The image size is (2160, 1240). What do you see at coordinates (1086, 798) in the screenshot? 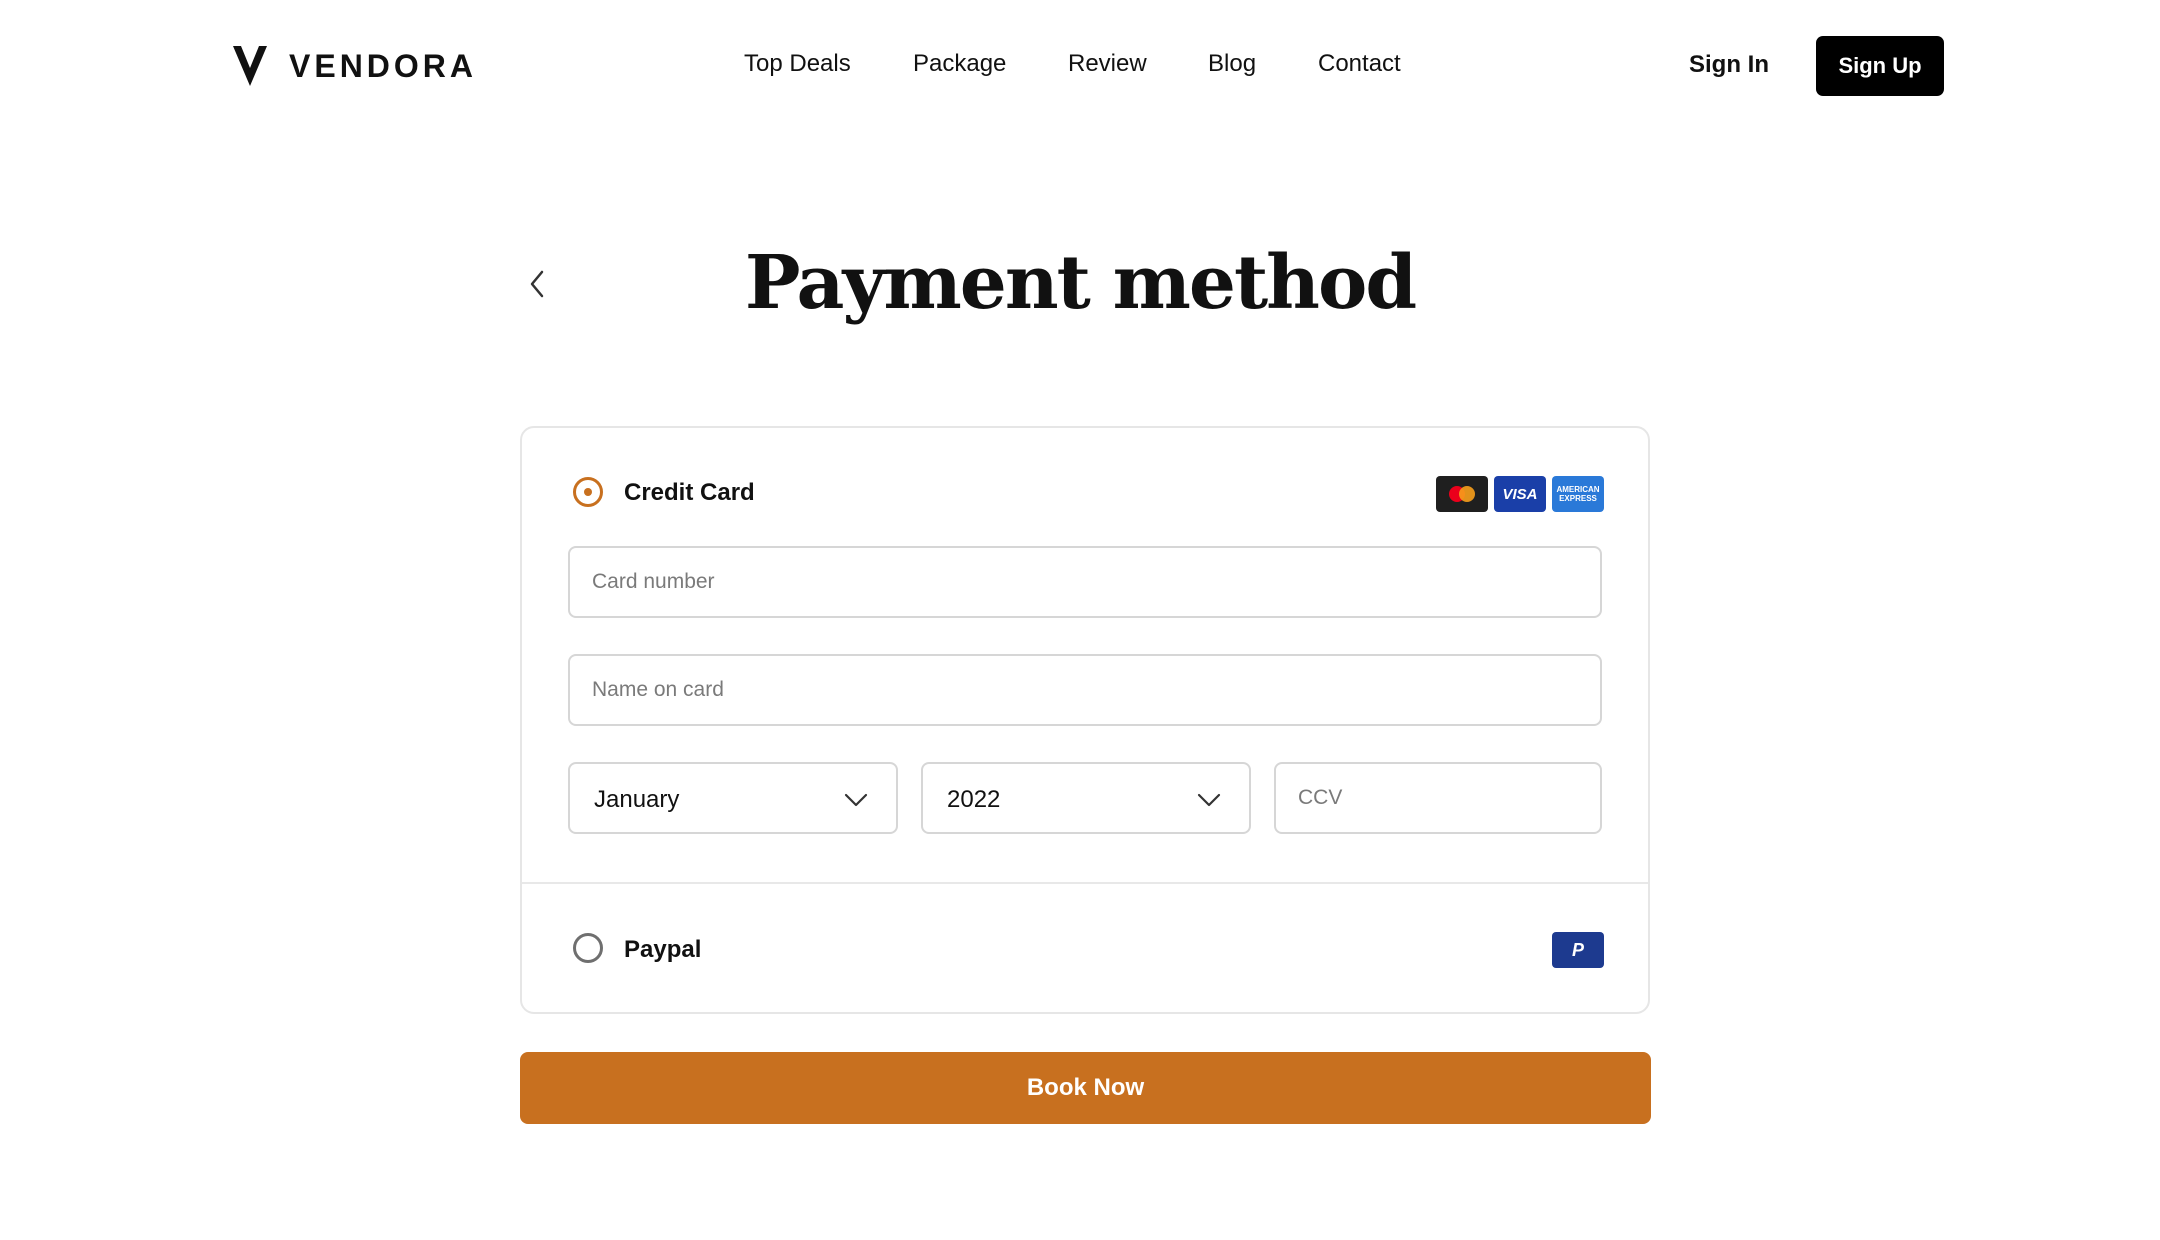
I see `year-select: 2022` at bounding box center [1086, 798].